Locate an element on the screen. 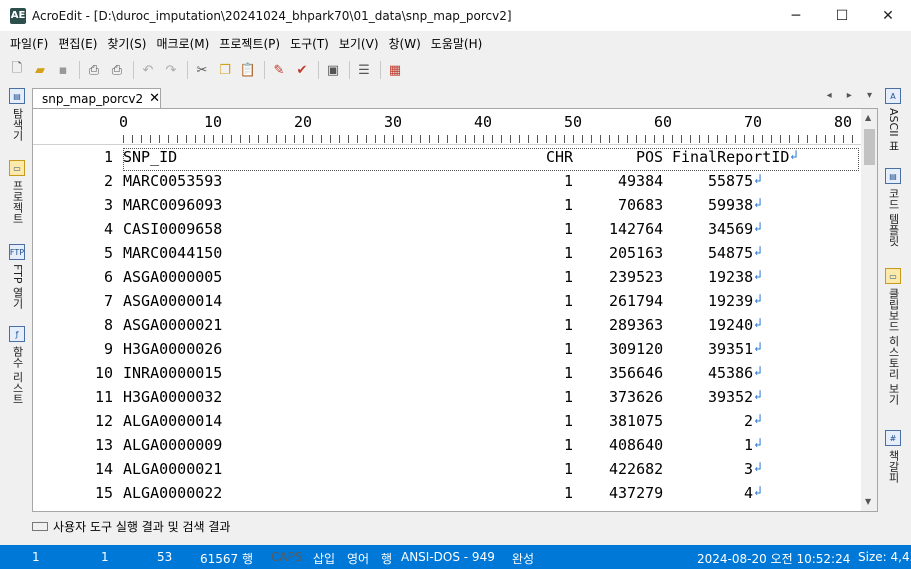 The width and height of the screenshot is (911, 569). pos: 205163 is located at coordinates (636, 253).